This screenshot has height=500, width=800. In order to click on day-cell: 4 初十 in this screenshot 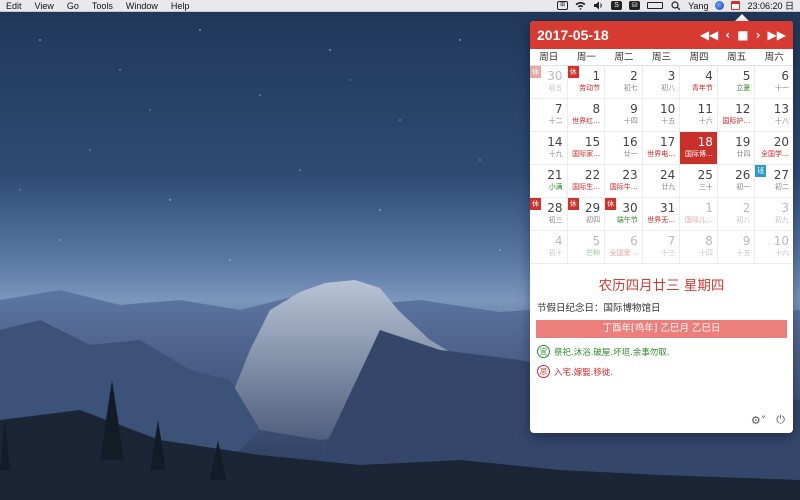, I will do `click(549, 247)`.